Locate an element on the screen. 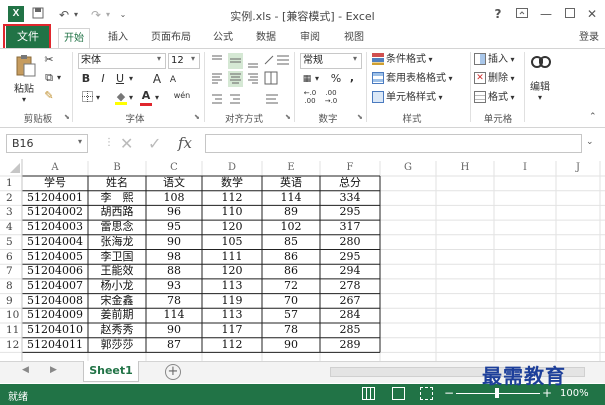  cell-f2: 334 is located at coordinates (350, 198).